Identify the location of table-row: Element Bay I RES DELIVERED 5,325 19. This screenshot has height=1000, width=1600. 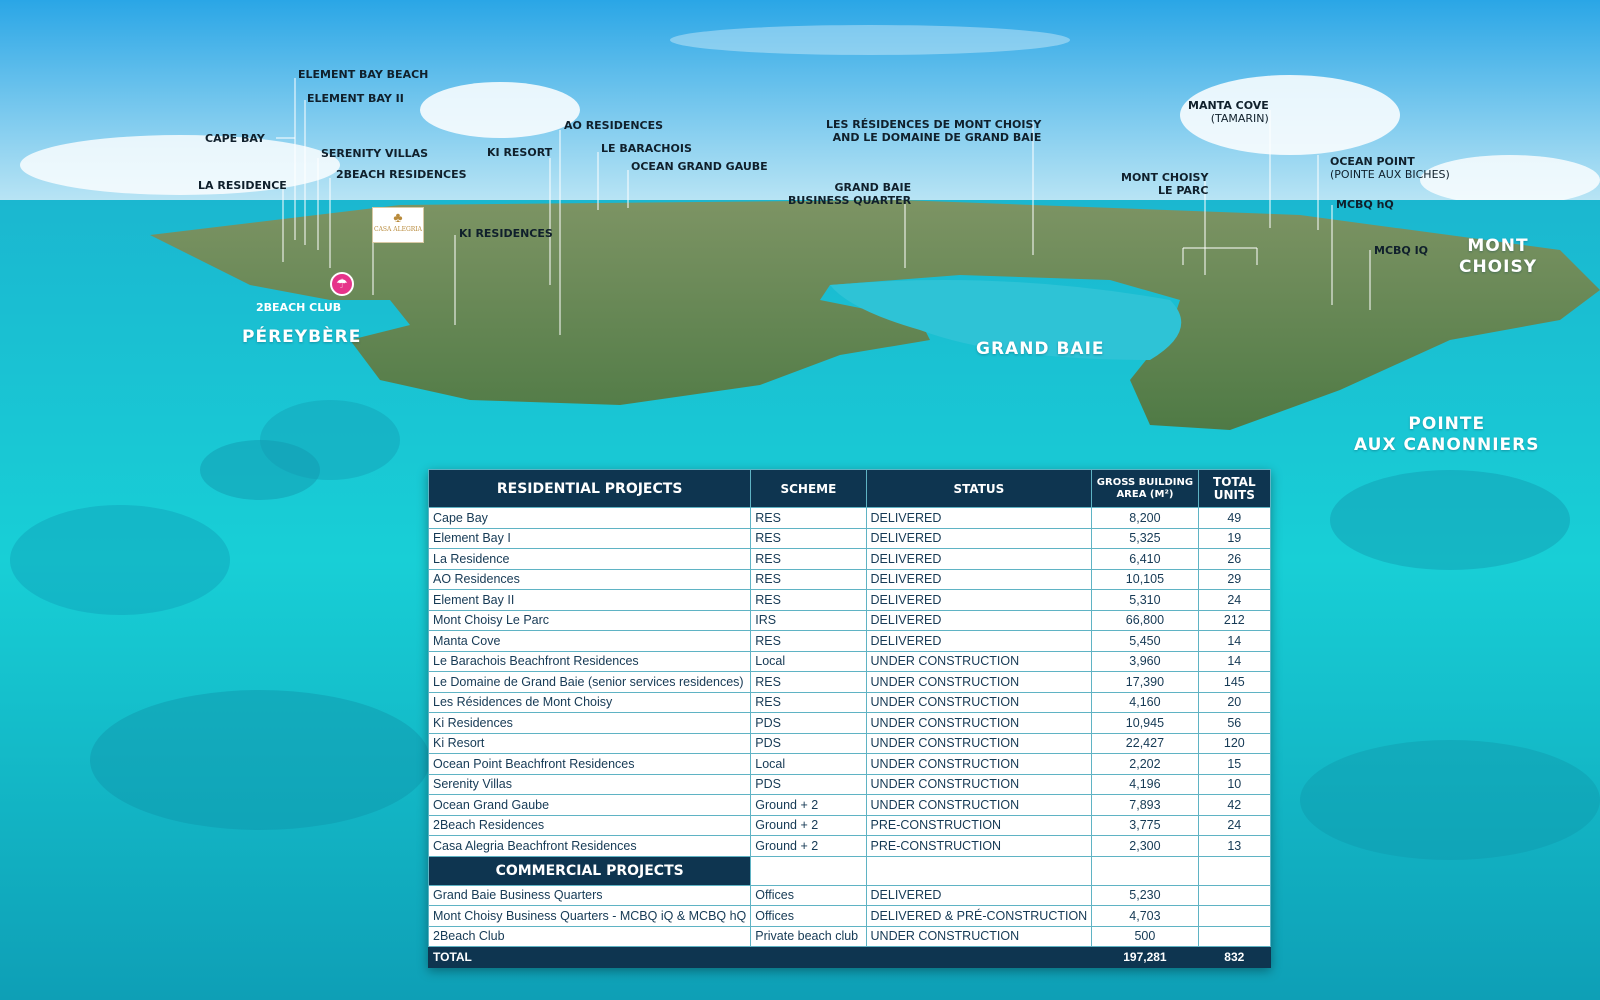
(849, 538).